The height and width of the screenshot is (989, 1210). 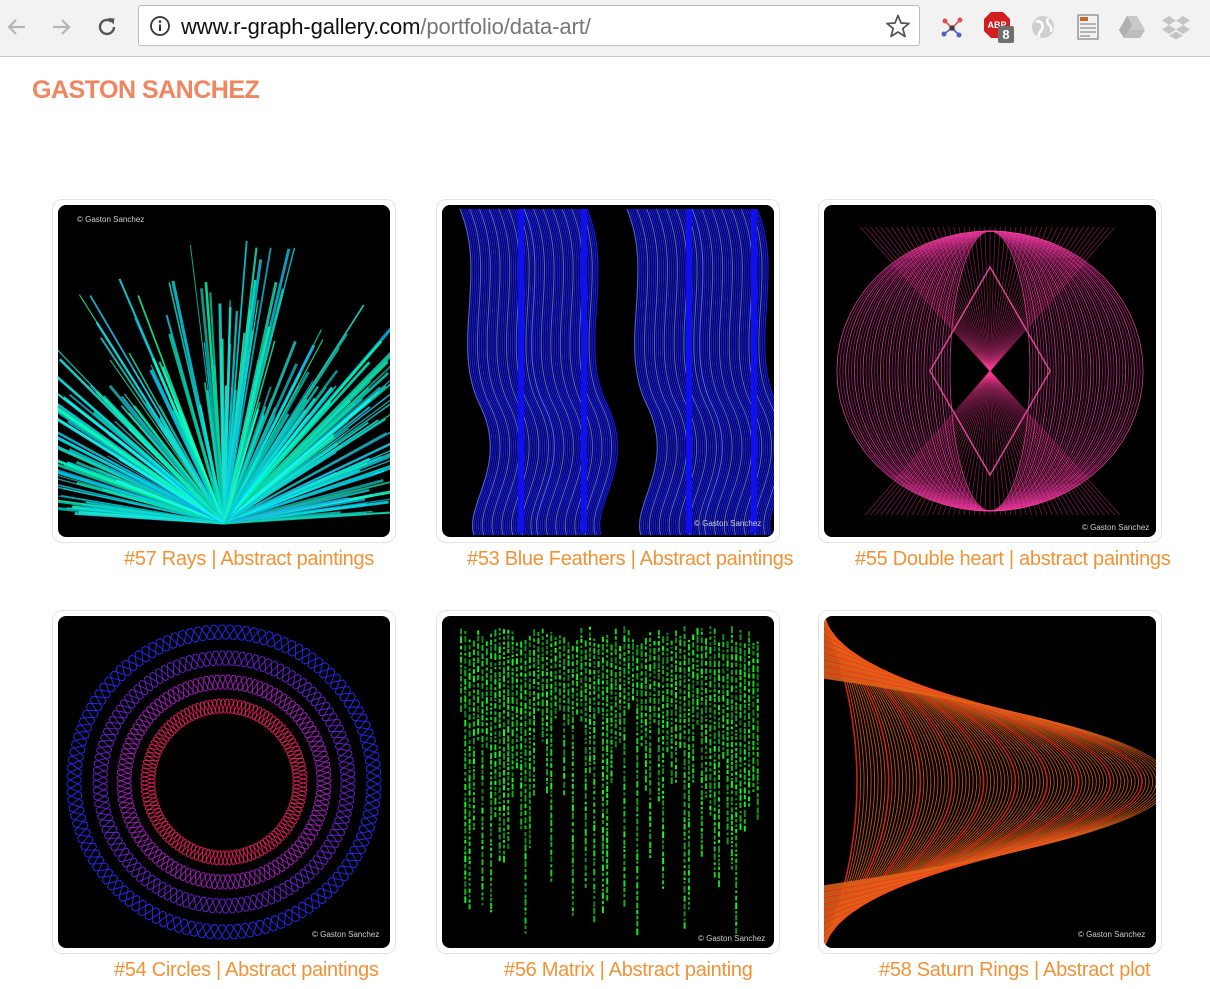 I want to click on double-heart-artwork: © Gaston Sanchez, so click(x=990, y=371).